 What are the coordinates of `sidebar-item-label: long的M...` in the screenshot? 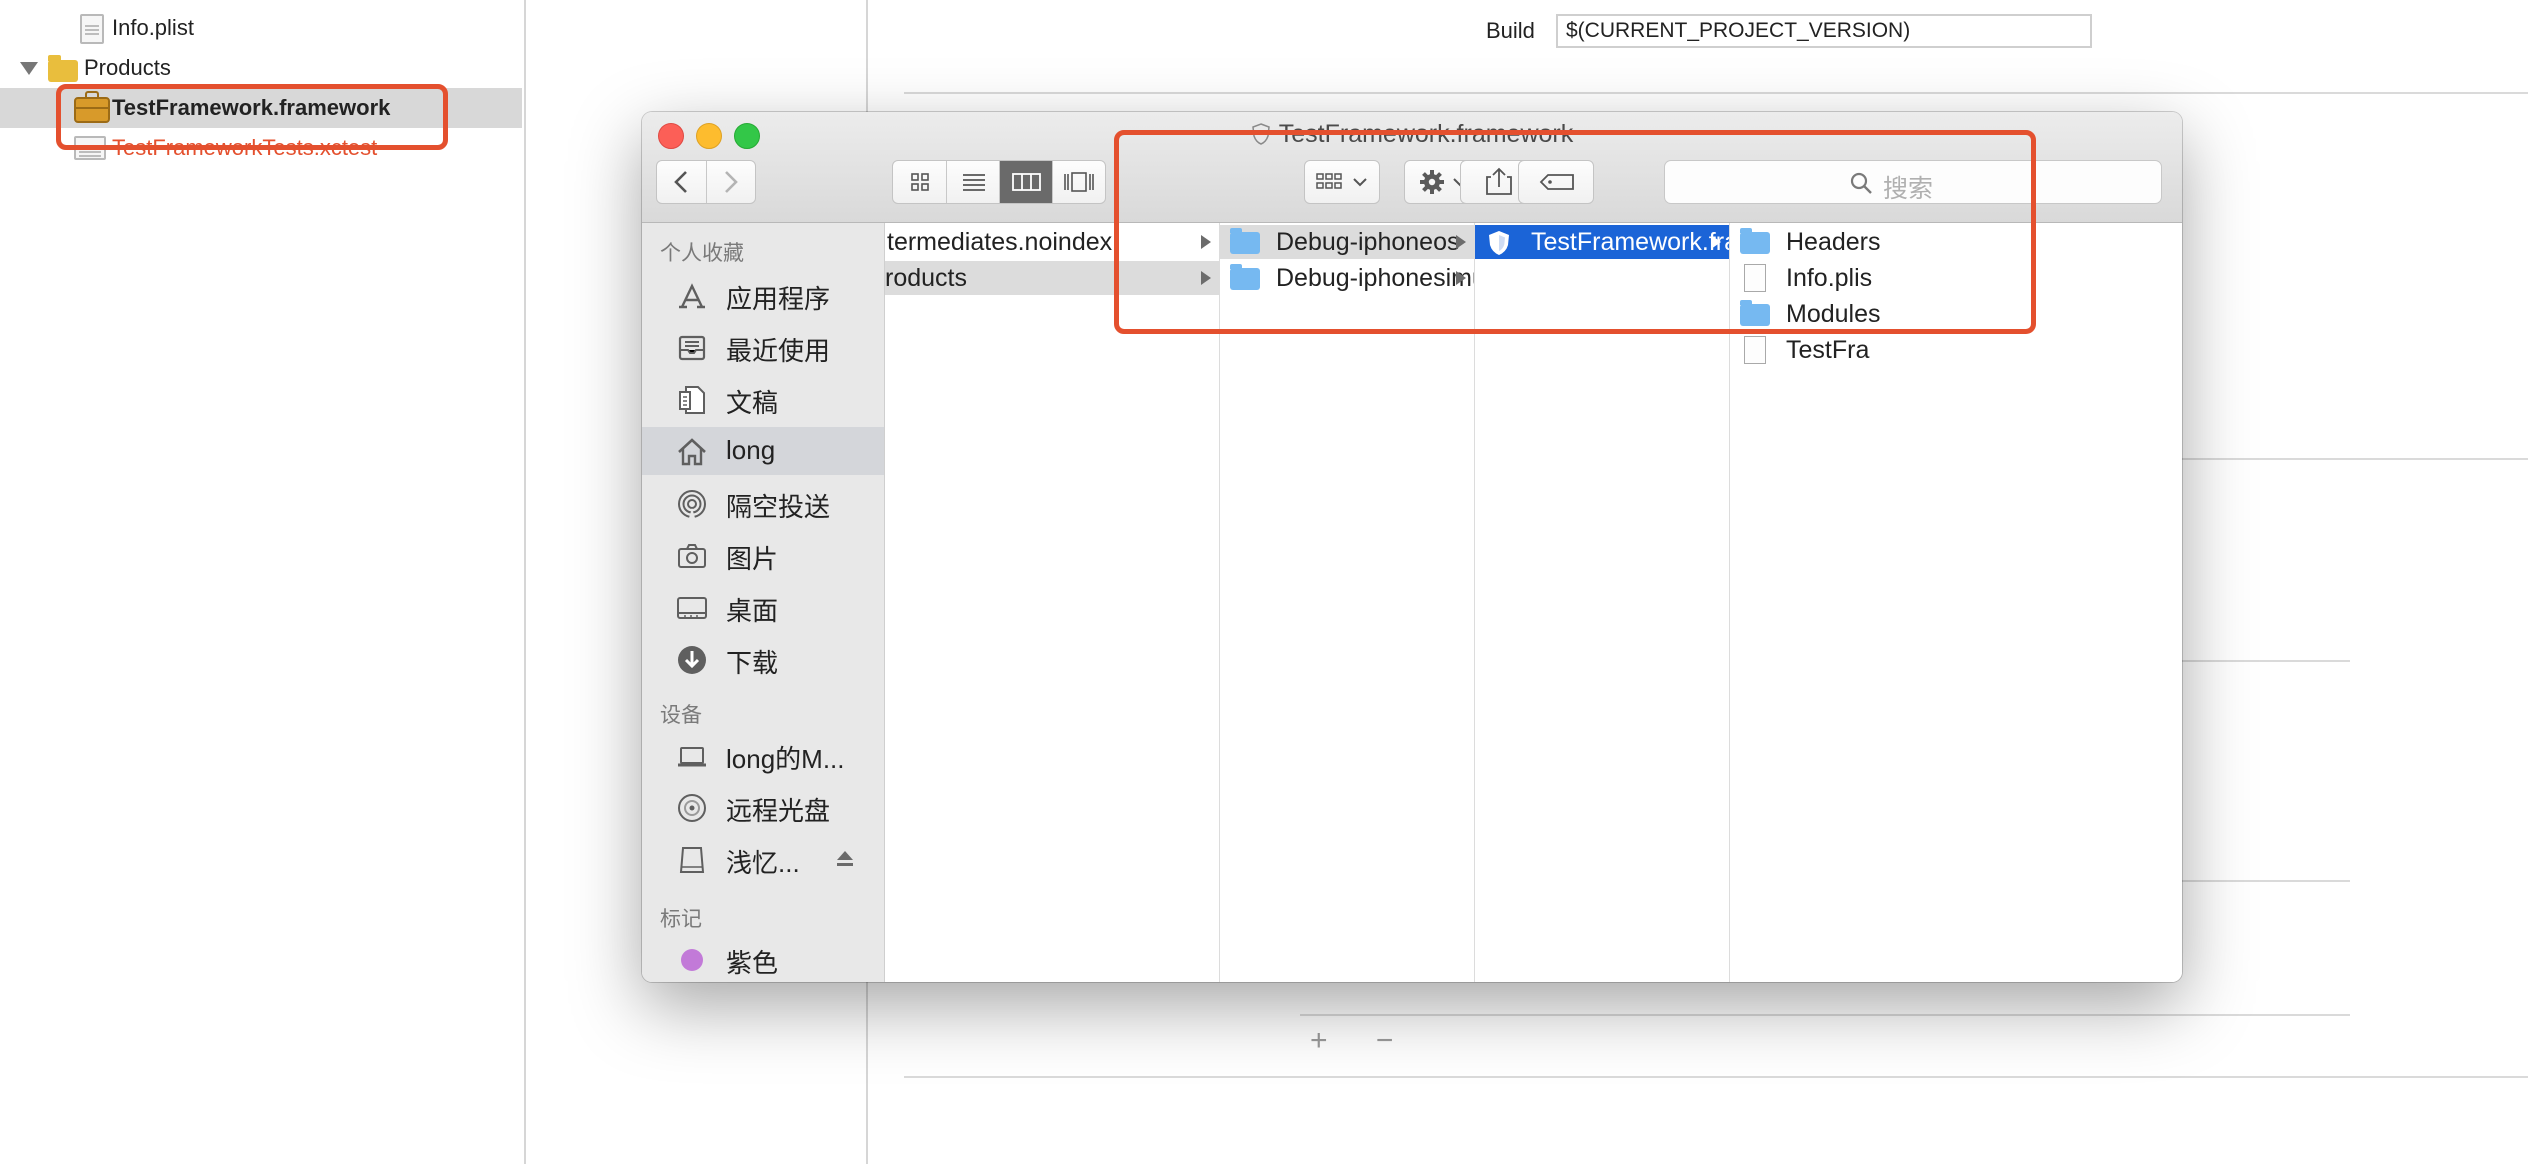 It's located at (785, 759).